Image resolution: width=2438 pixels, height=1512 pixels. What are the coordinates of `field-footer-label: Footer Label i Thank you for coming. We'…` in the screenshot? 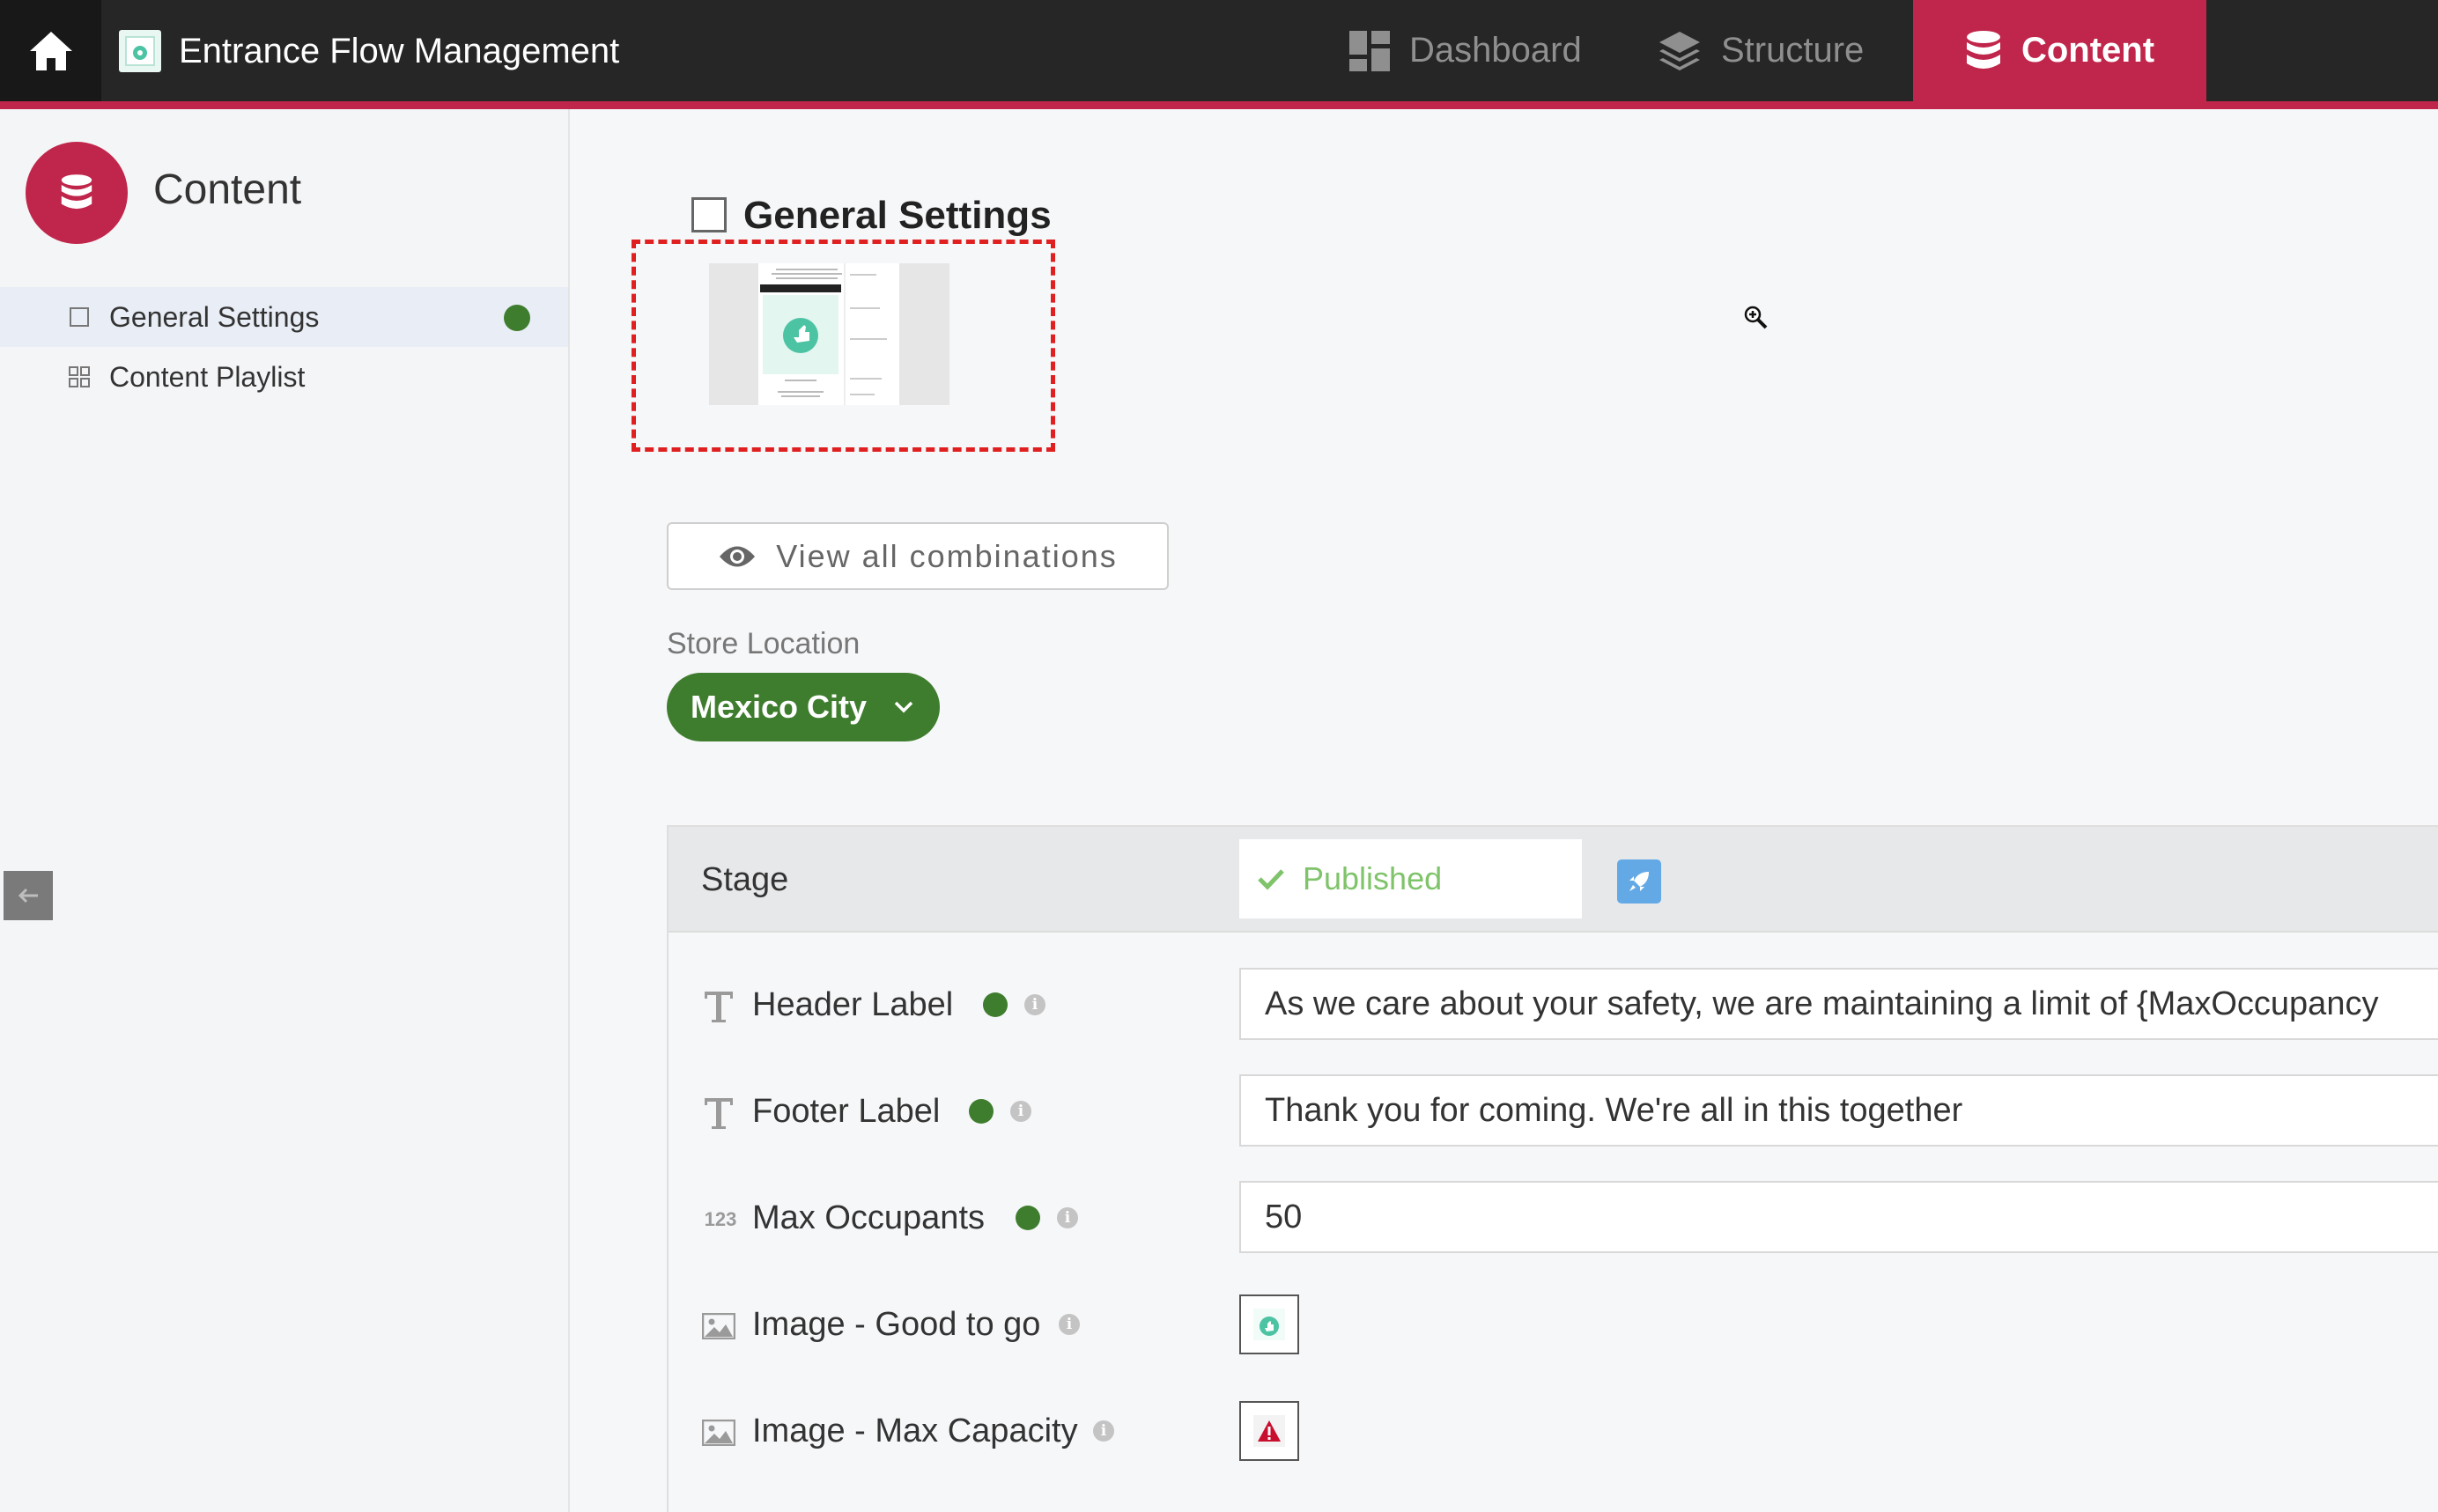 It's located at (1554, 1111).